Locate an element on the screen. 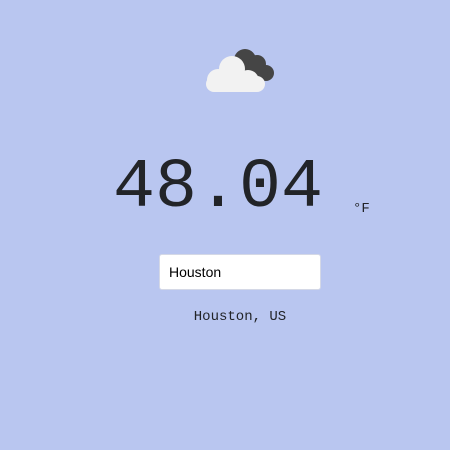  cloudy-icon is located at coordinates (241, 71).